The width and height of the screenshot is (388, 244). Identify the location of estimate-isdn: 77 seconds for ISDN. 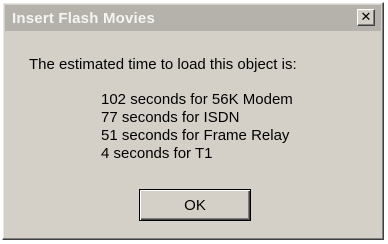
(170, 117).